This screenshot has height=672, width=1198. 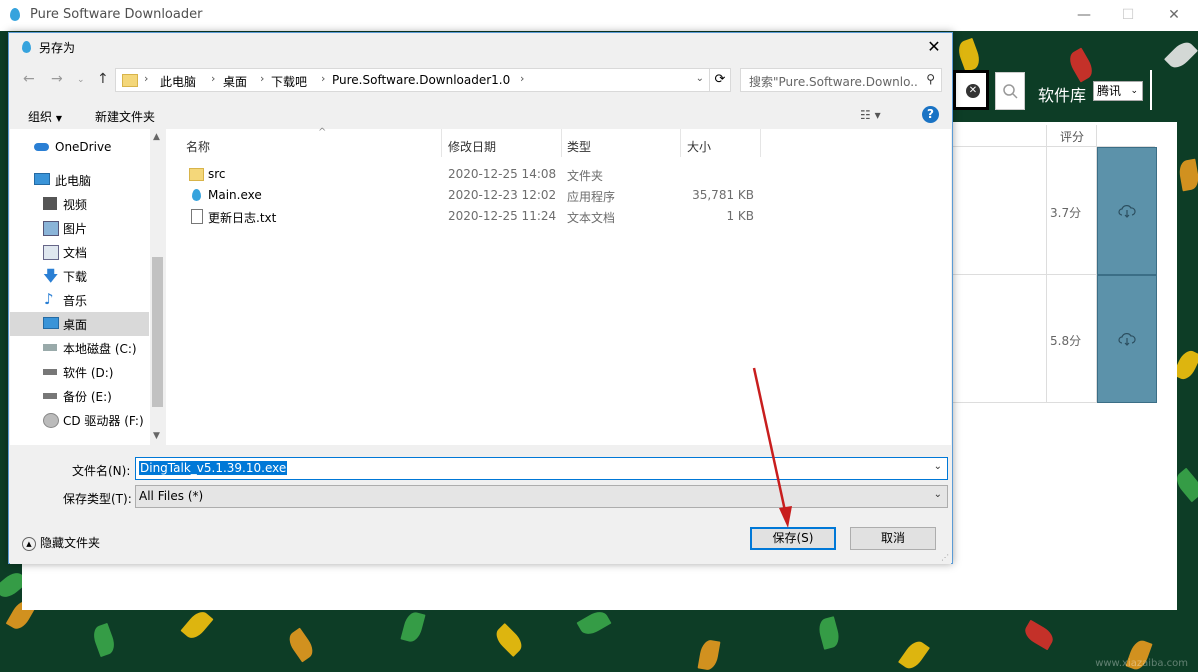 I want to click on clear-icon: ✕, so click(x=973, y=91).